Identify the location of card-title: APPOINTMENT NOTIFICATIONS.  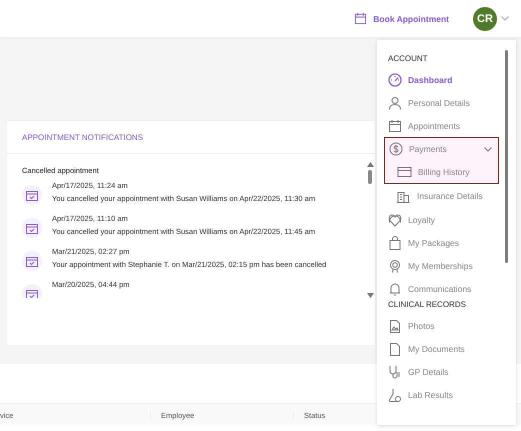
(191, 137).